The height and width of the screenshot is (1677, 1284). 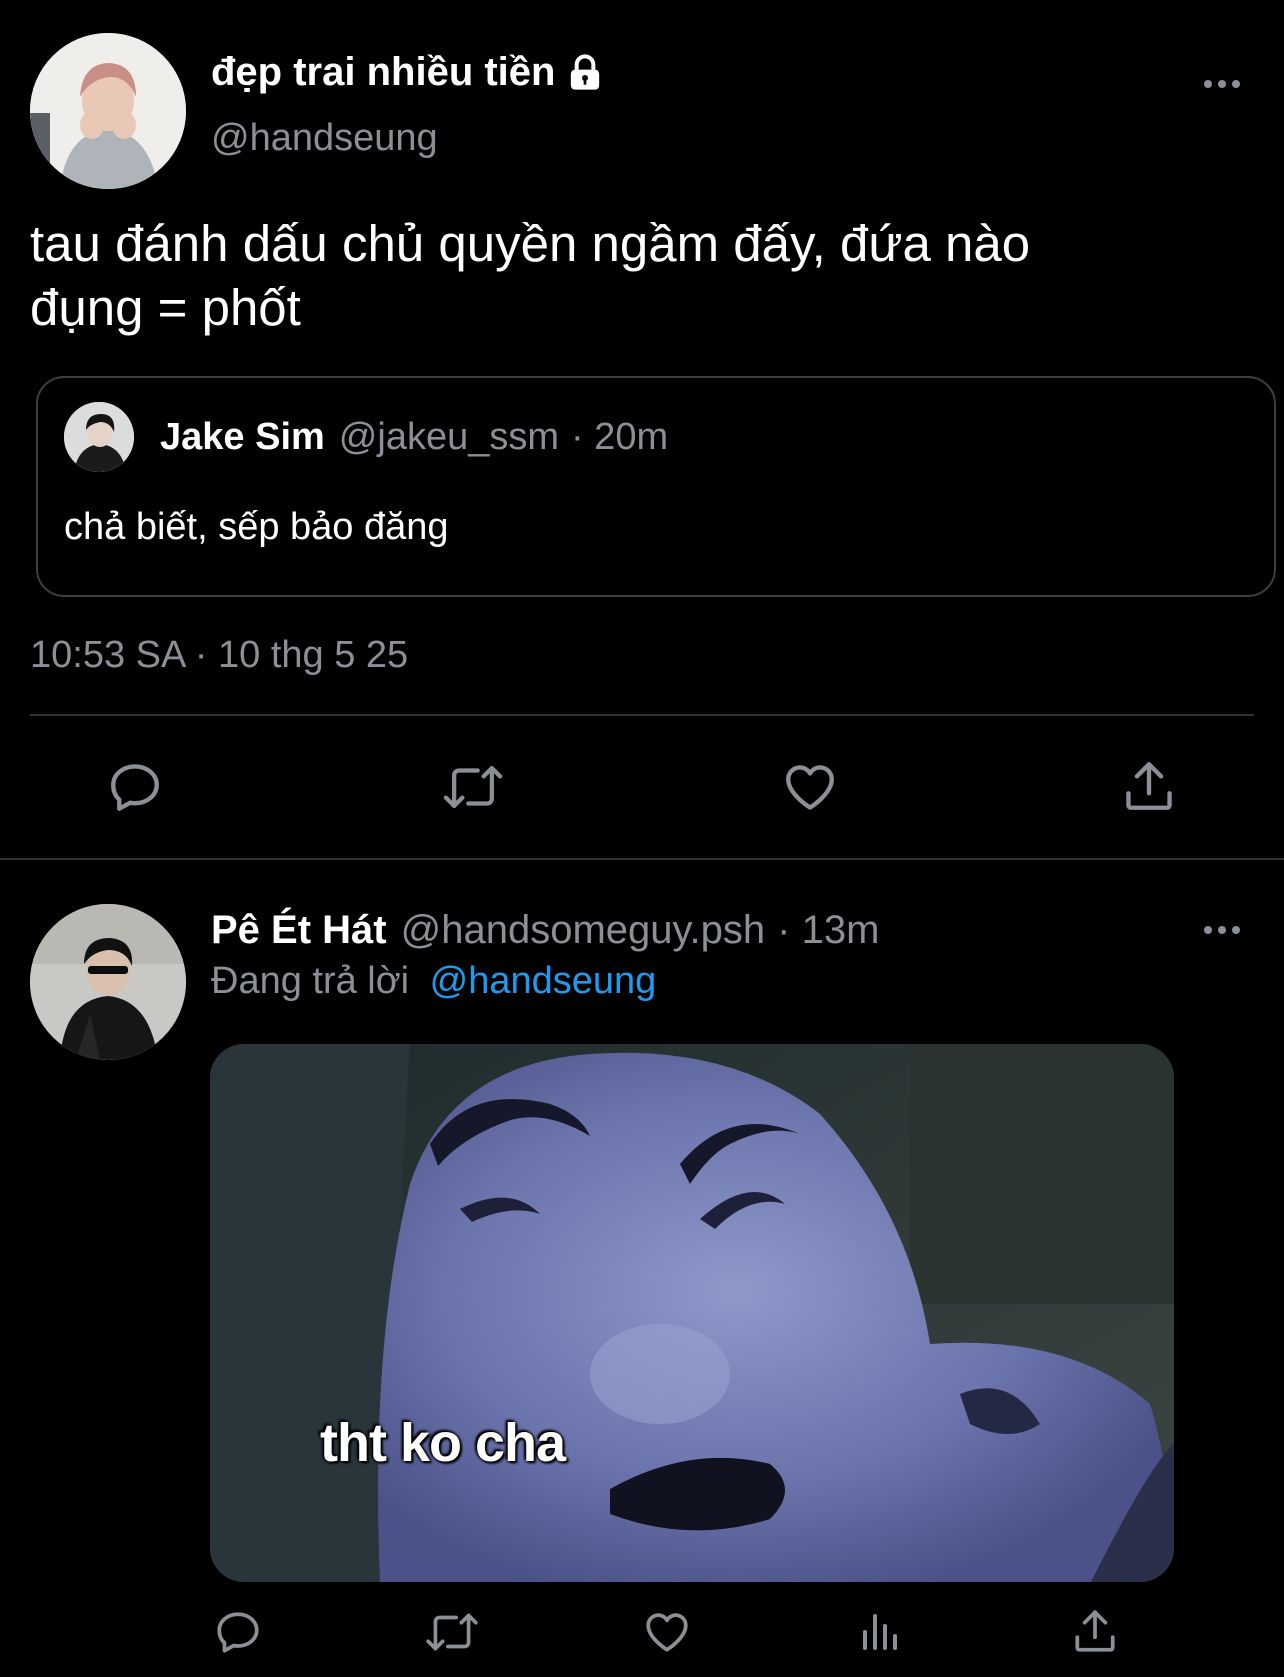 What do you see at coordinates (108, 111) in the screenshot?
I see `main-avatar` at bounding box center [108, 111].